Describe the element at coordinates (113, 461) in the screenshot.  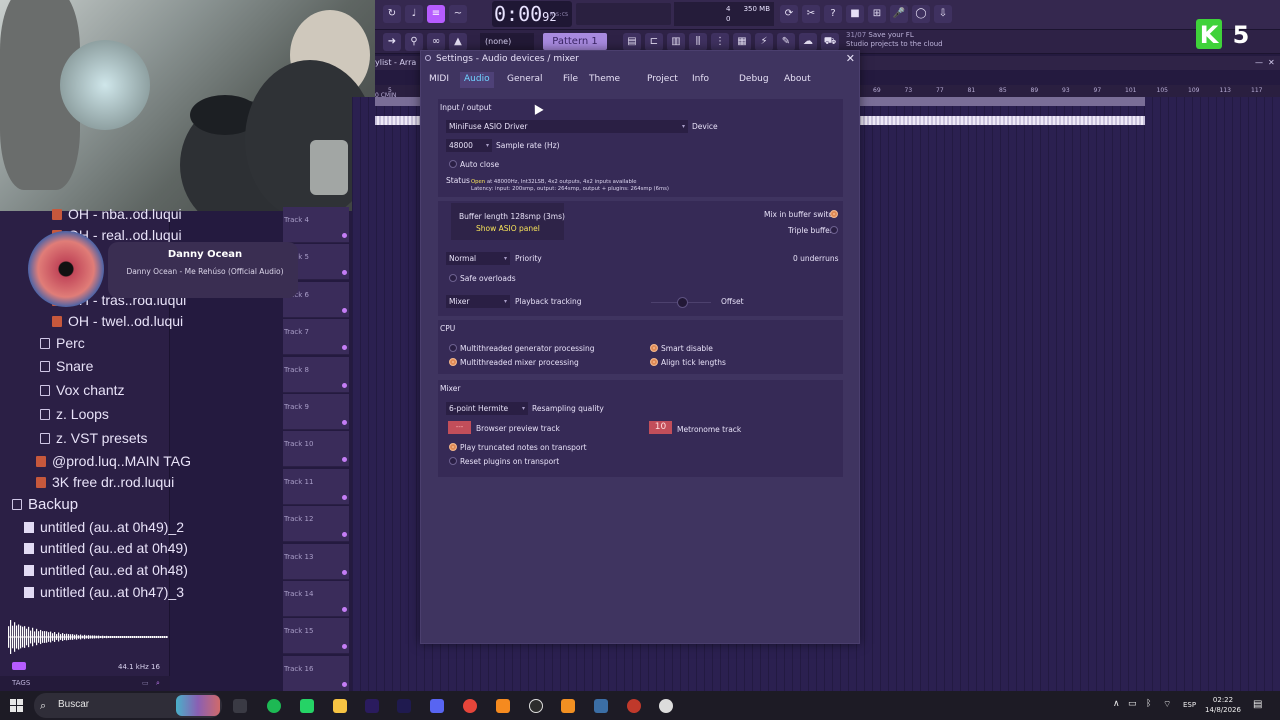
I see `browser-file: @prod.luq..MAIN TAG` at that location.